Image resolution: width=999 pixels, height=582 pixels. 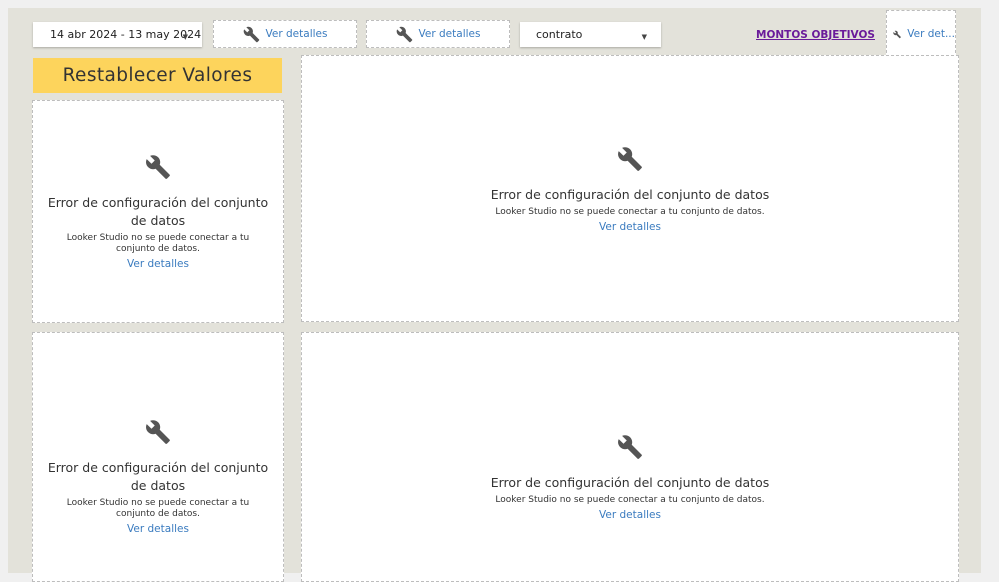 I want to click on filter-control-error-1: Ver detalles, so click(x=285, y=34).